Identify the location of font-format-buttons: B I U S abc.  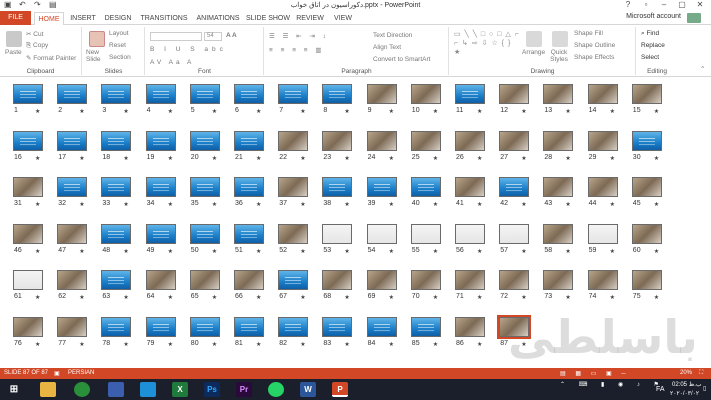
(188, 49).